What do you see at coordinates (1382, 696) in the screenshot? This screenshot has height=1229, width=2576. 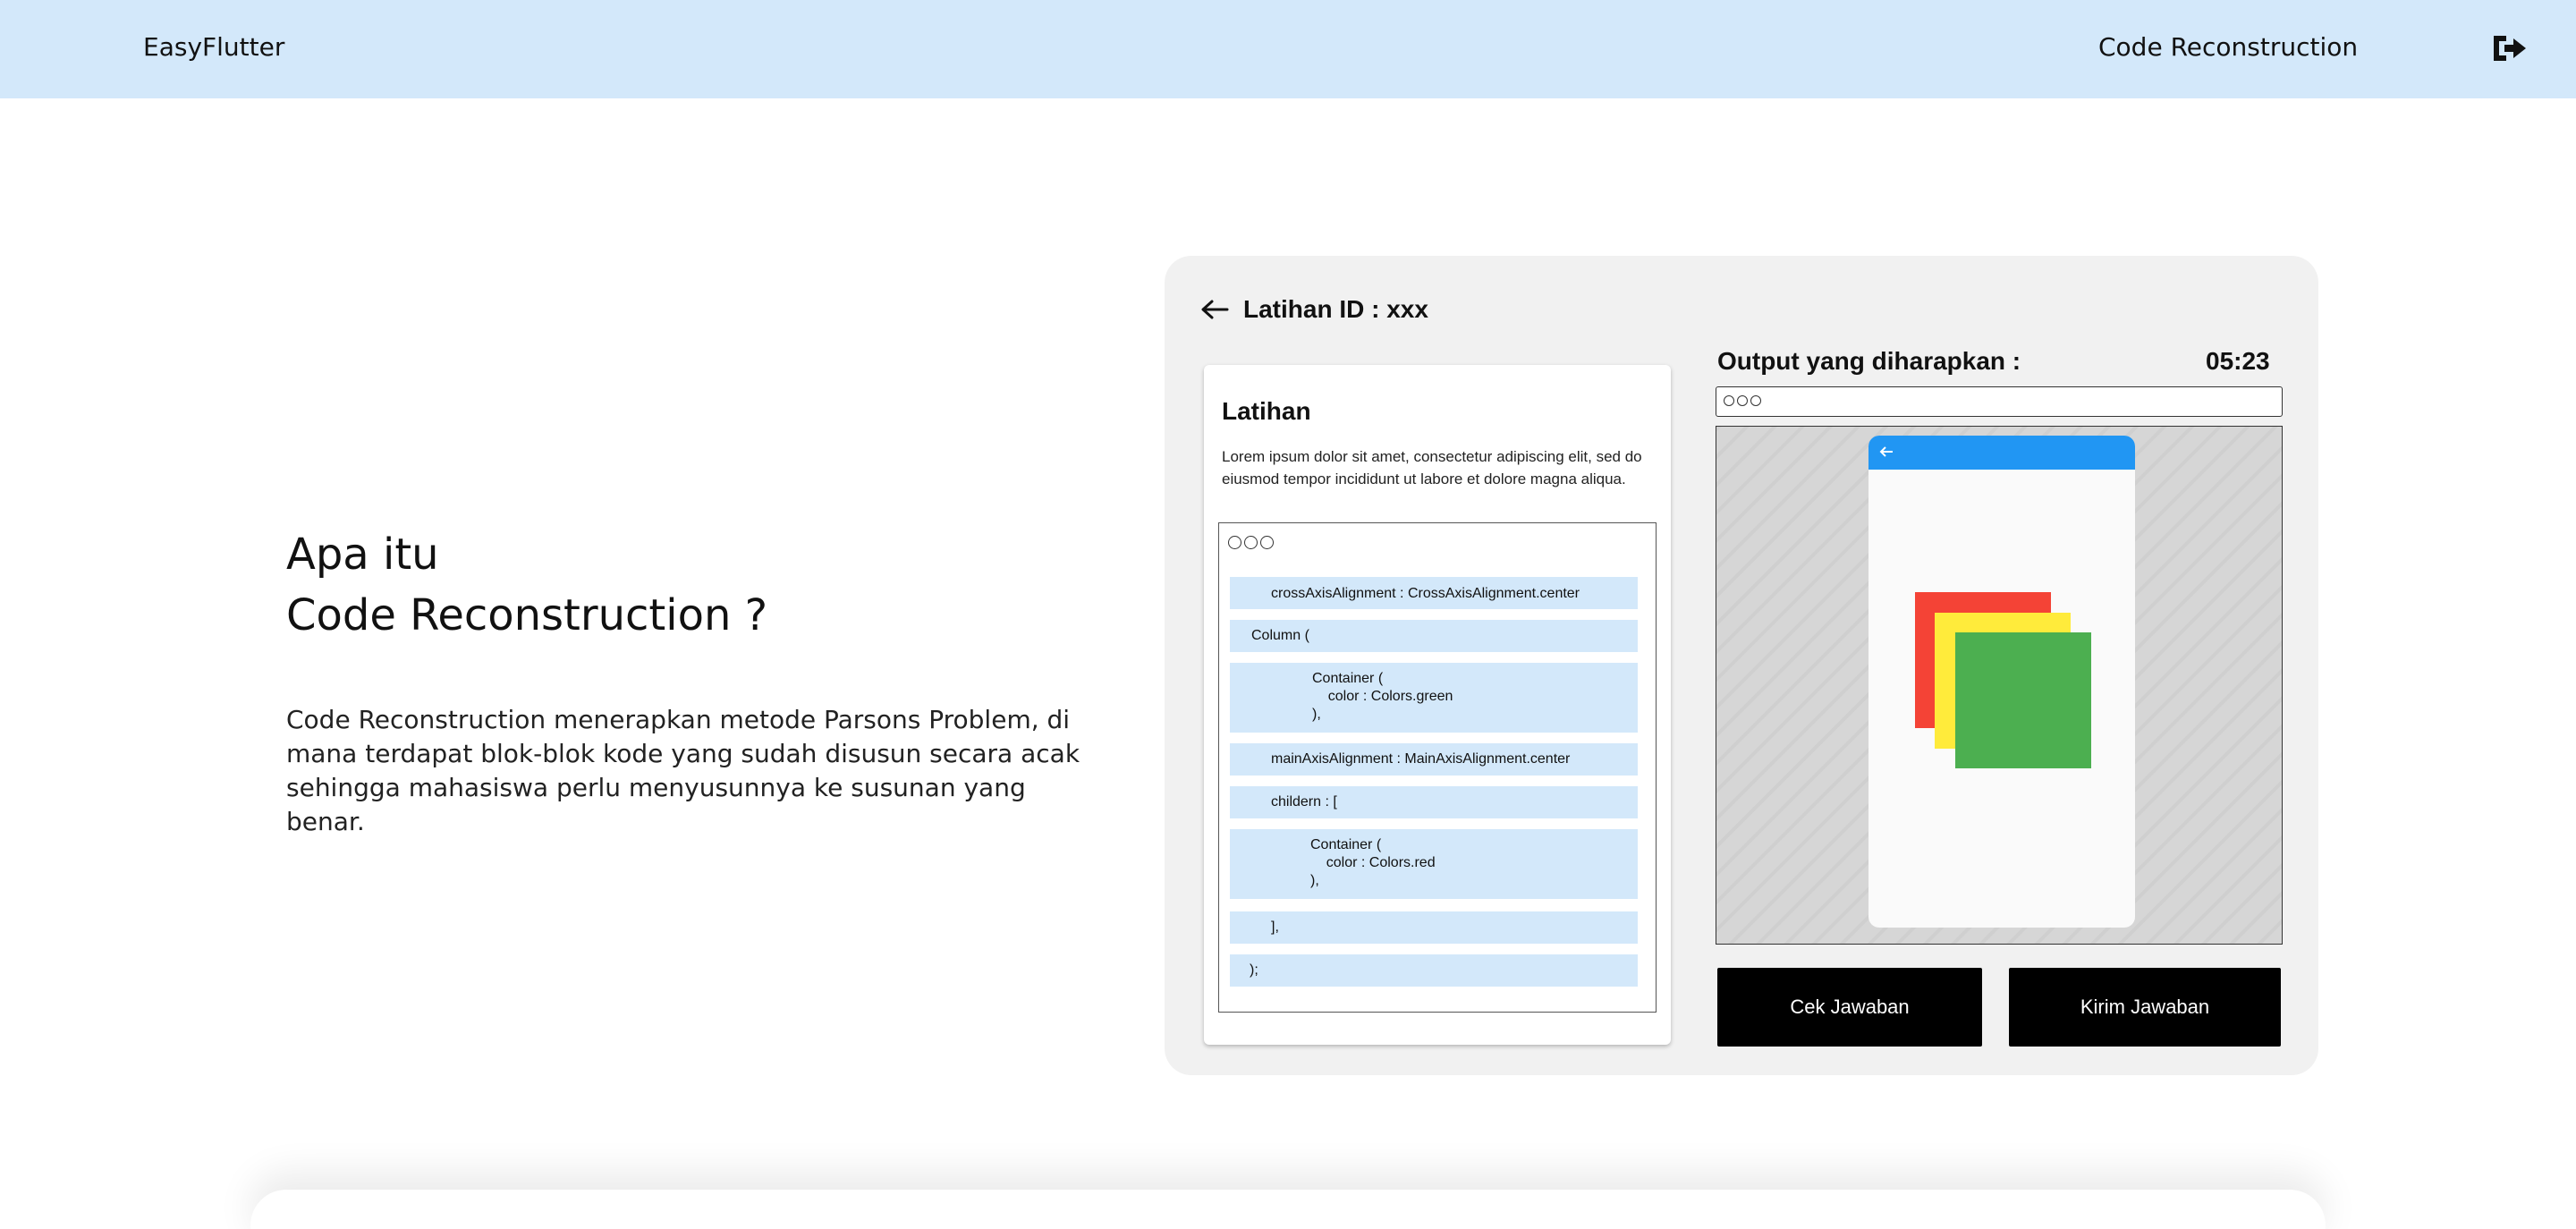 I see `code-line: color : Colors.green` at bounding box center [1382, 696].